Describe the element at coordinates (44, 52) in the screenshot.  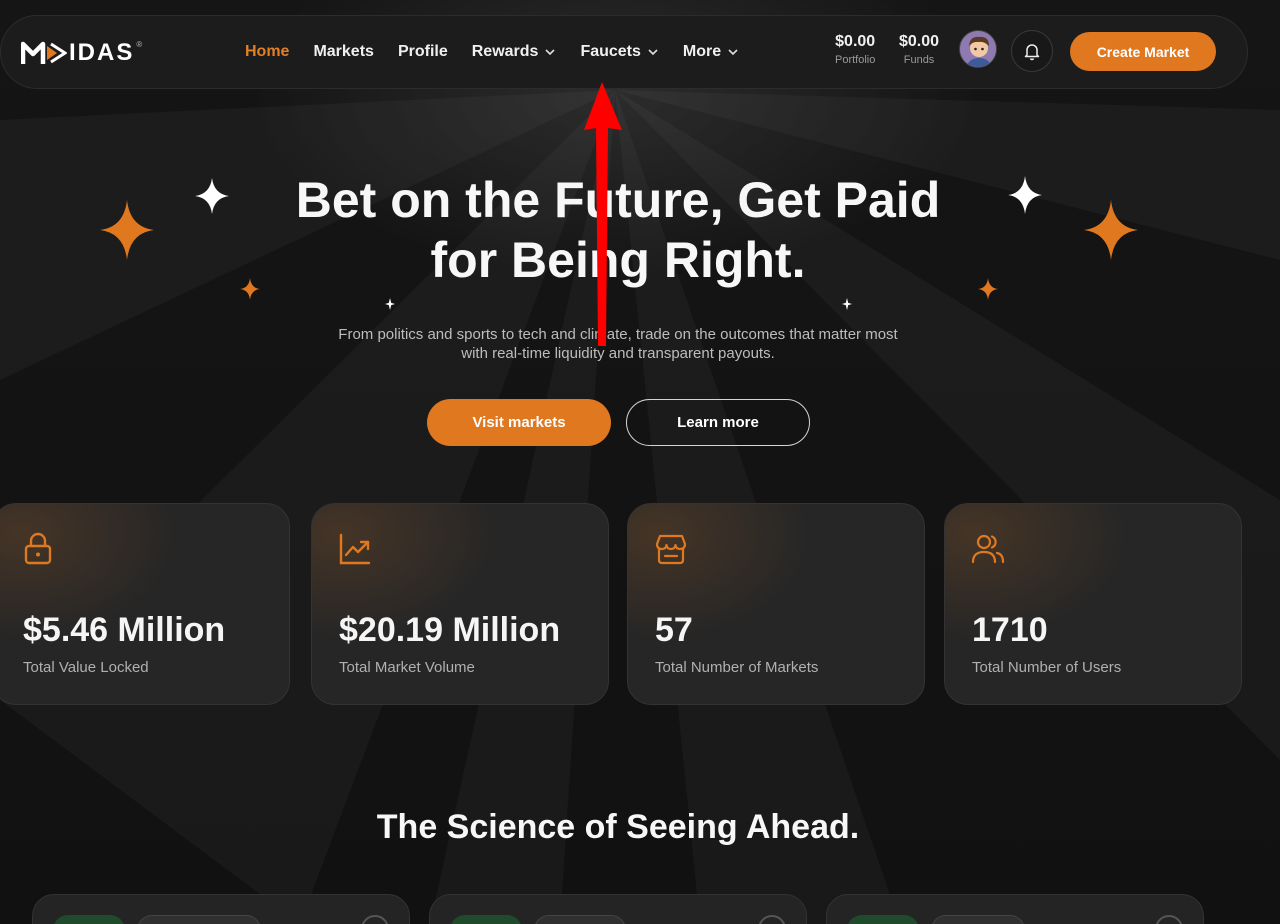
I see `logo-mark-icon` at that location.